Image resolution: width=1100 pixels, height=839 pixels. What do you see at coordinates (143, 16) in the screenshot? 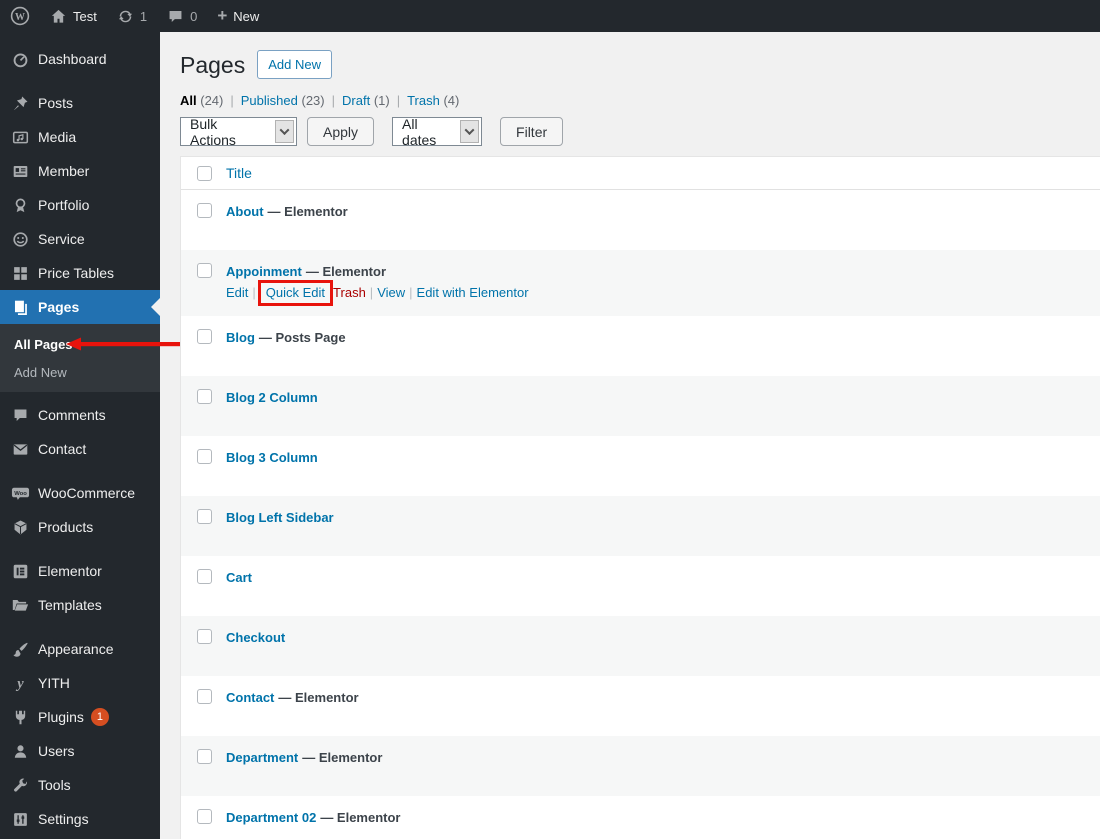
I see `update-count: 1` at bounding box center [143, 16].